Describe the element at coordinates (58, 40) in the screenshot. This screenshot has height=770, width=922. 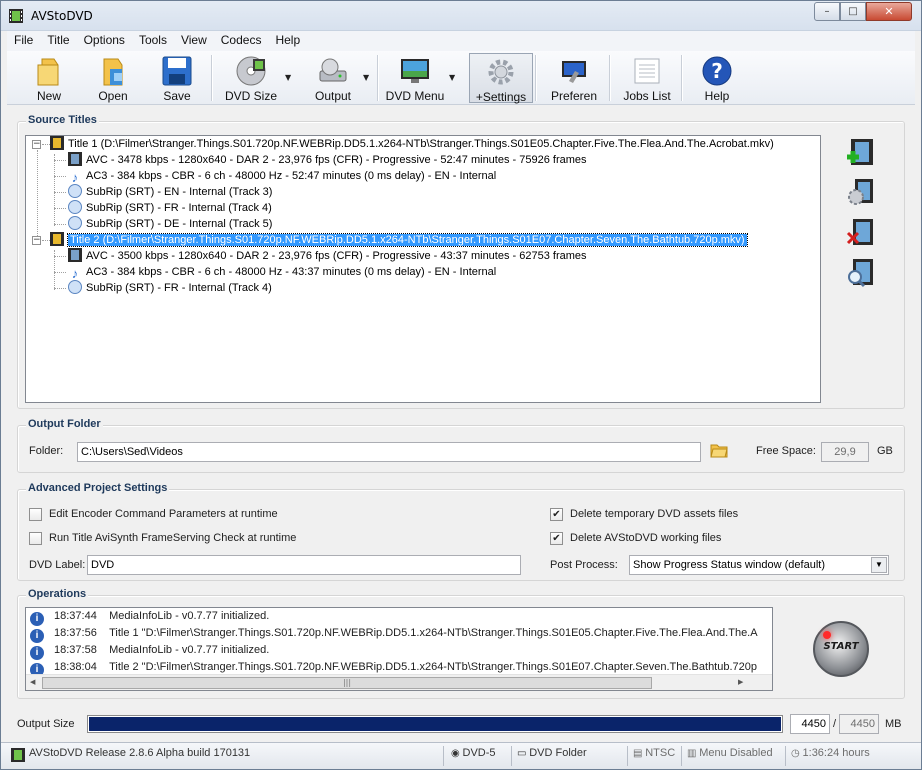
I see `menu-title: Title` at that location.